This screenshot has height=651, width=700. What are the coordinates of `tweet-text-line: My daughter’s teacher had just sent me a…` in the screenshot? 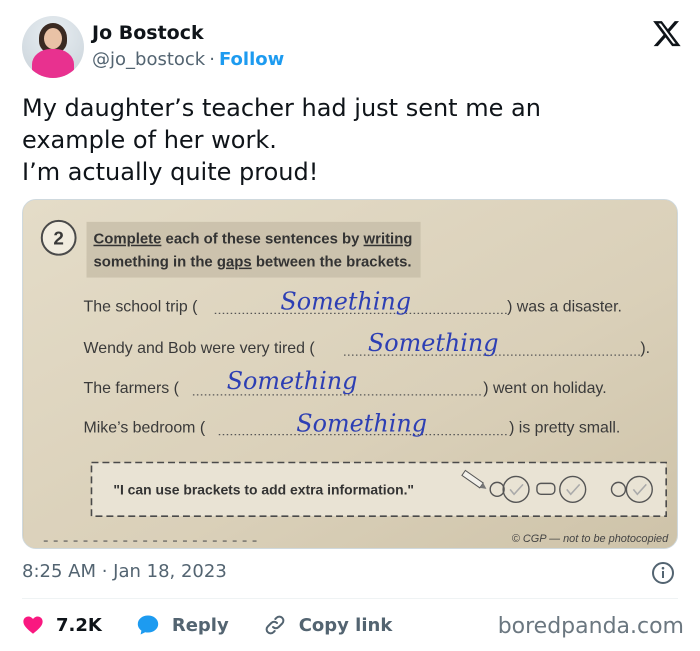 It's located at (281, 108).